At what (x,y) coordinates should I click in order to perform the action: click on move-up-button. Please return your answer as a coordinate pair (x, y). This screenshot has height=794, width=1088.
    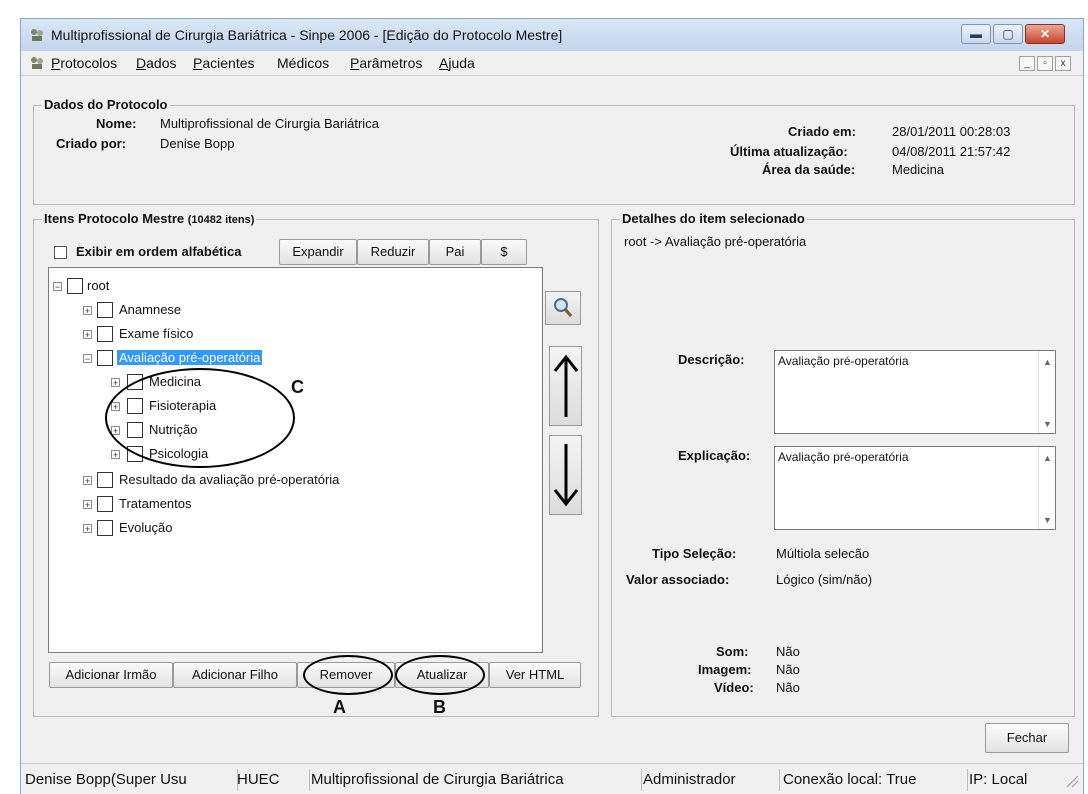
    Looking at the image, I should click on (565, 386).